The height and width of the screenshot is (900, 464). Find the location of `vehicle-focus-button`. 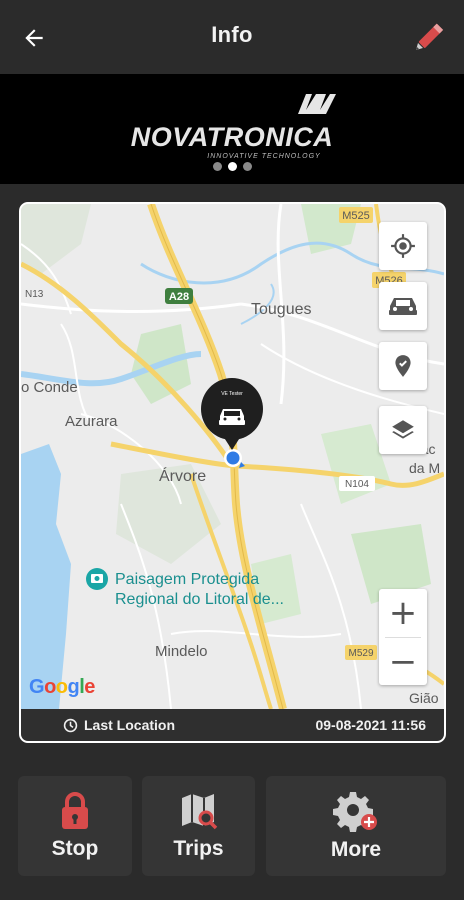

vehicle-focus-button is located at coordinates (403, 306).